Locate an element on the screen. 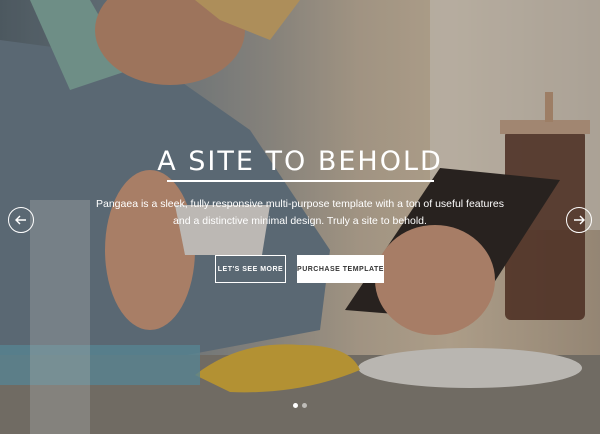 The image size is (600, 434). prev-slide-button is located at coordinates (21, 220).